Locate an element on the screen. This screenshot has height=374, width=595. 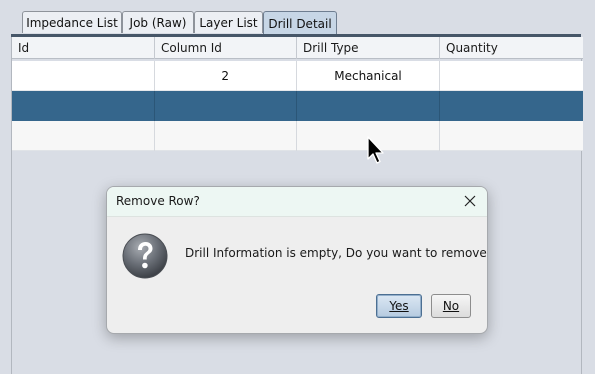
column-header-drill-type: Drill Type is located at coordinates (368, 48).